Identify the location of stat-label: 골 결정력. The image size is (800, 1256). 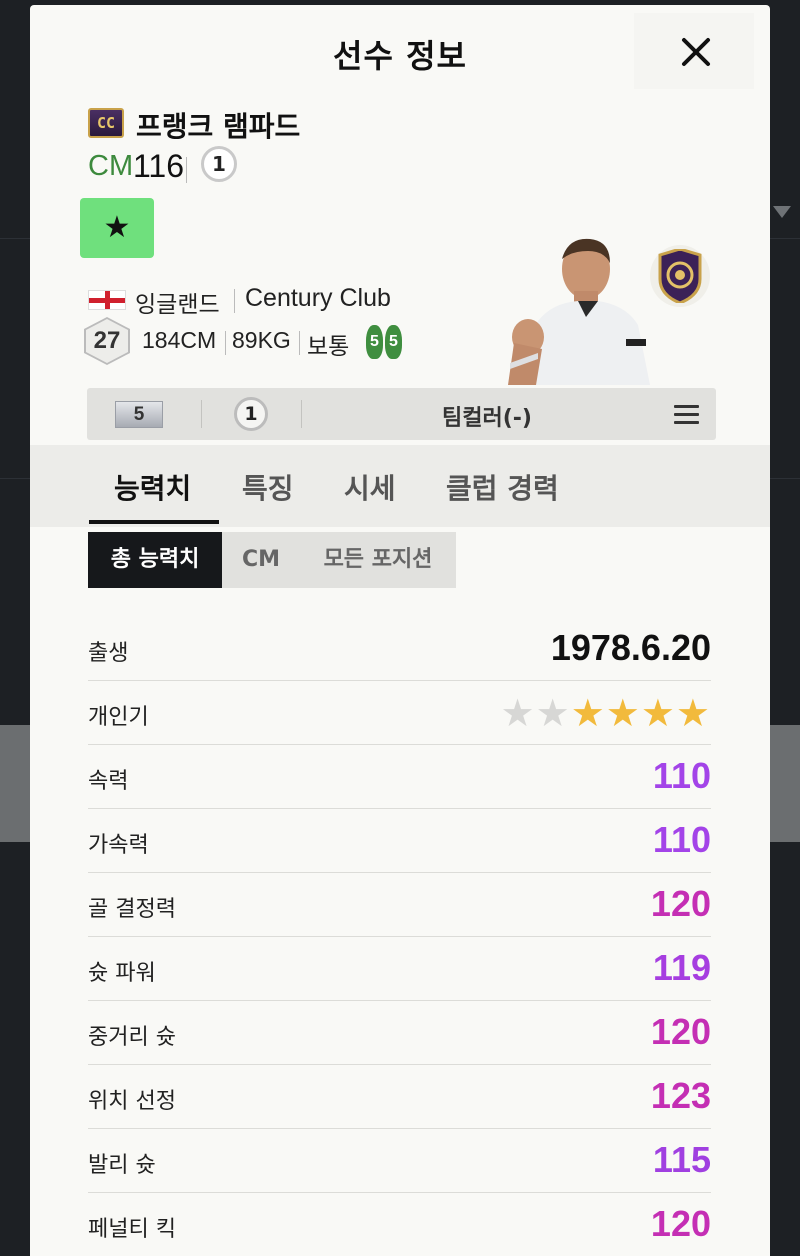
(132, 909).